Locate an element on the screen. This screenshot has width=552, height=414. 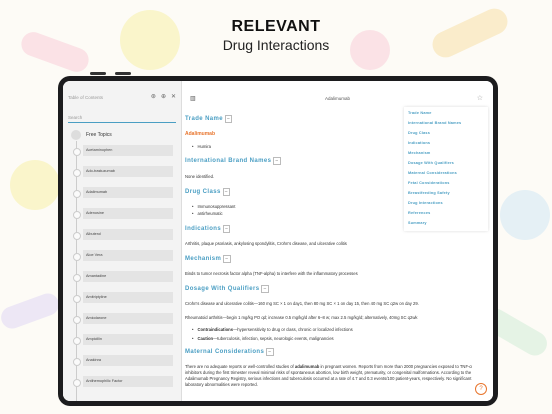
drug-class-item: antirheumatic is located at coordinates (207, 214).